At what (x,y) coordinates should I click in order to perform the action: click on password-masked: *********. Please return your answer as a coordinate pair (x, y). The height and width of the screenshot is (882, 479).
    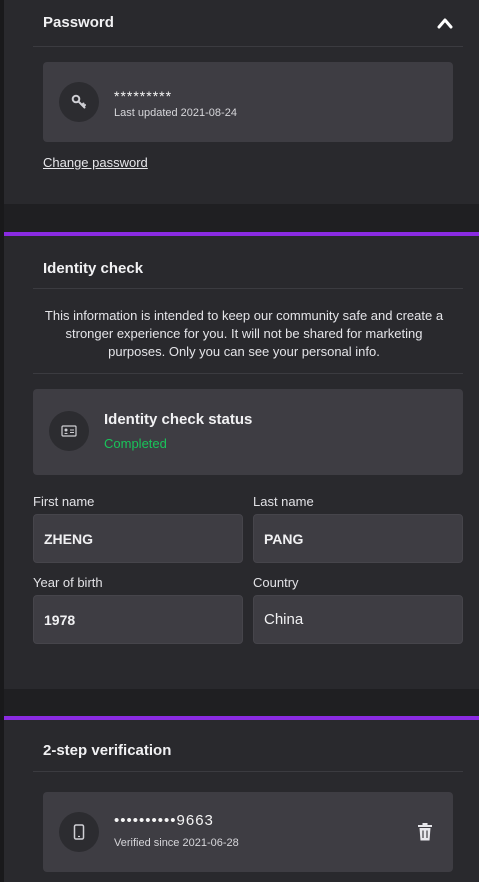
    Looking at the image, I should click on (143, 96).